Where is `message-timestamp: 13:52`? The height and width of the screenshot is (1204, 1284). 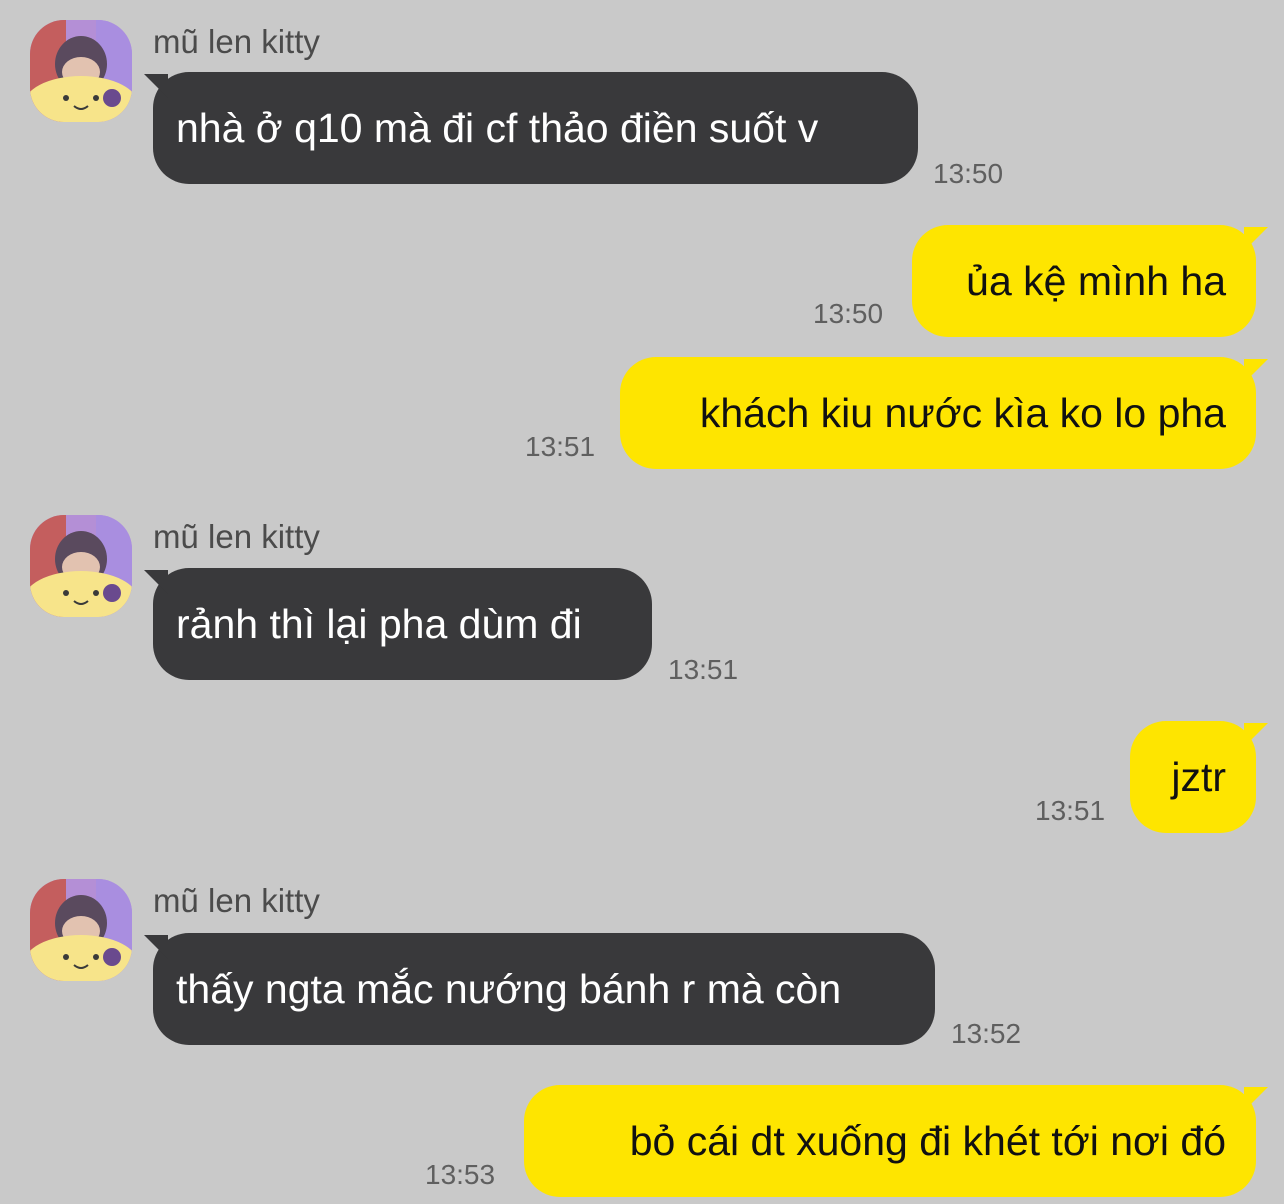 message-timestamp: 13:52 is located at coordinates (986, 1033).